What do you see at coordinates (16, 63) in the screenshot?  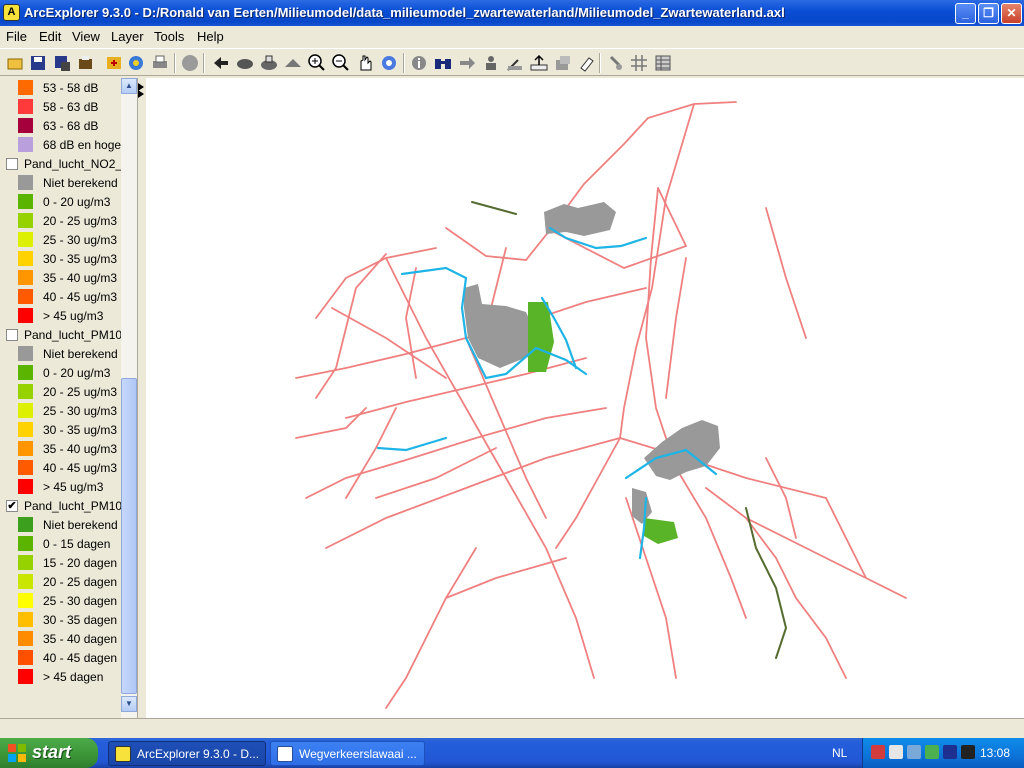 I see `open-tool` at bounding box center [16, 63].